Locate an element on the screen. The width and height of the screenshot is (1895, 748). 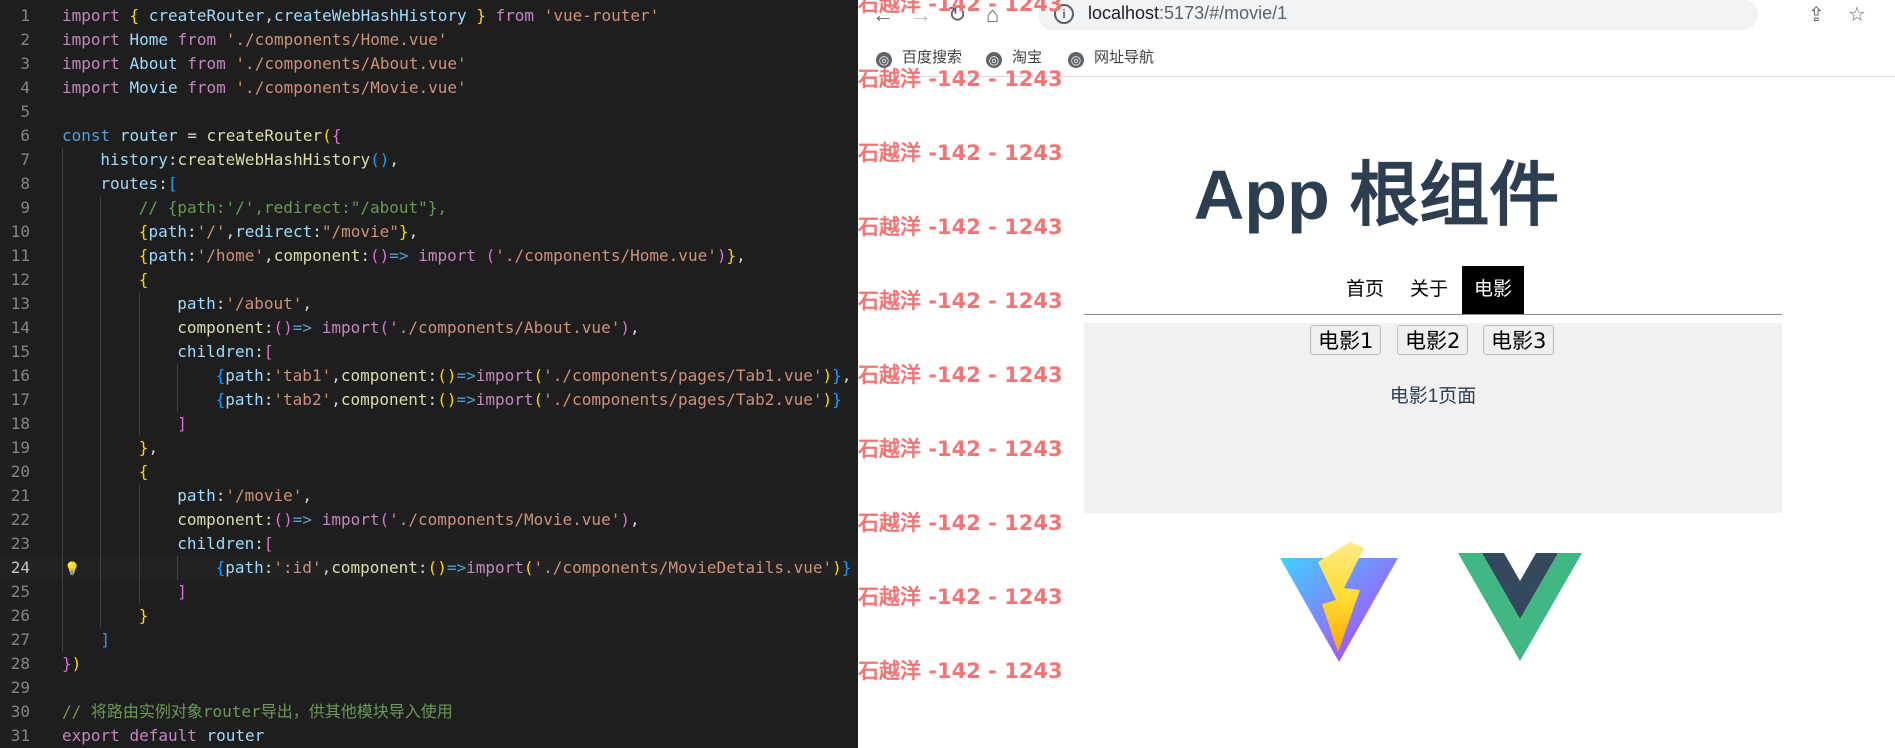
lightbulb-icon: 💡 is located at coordinates (72, 570).